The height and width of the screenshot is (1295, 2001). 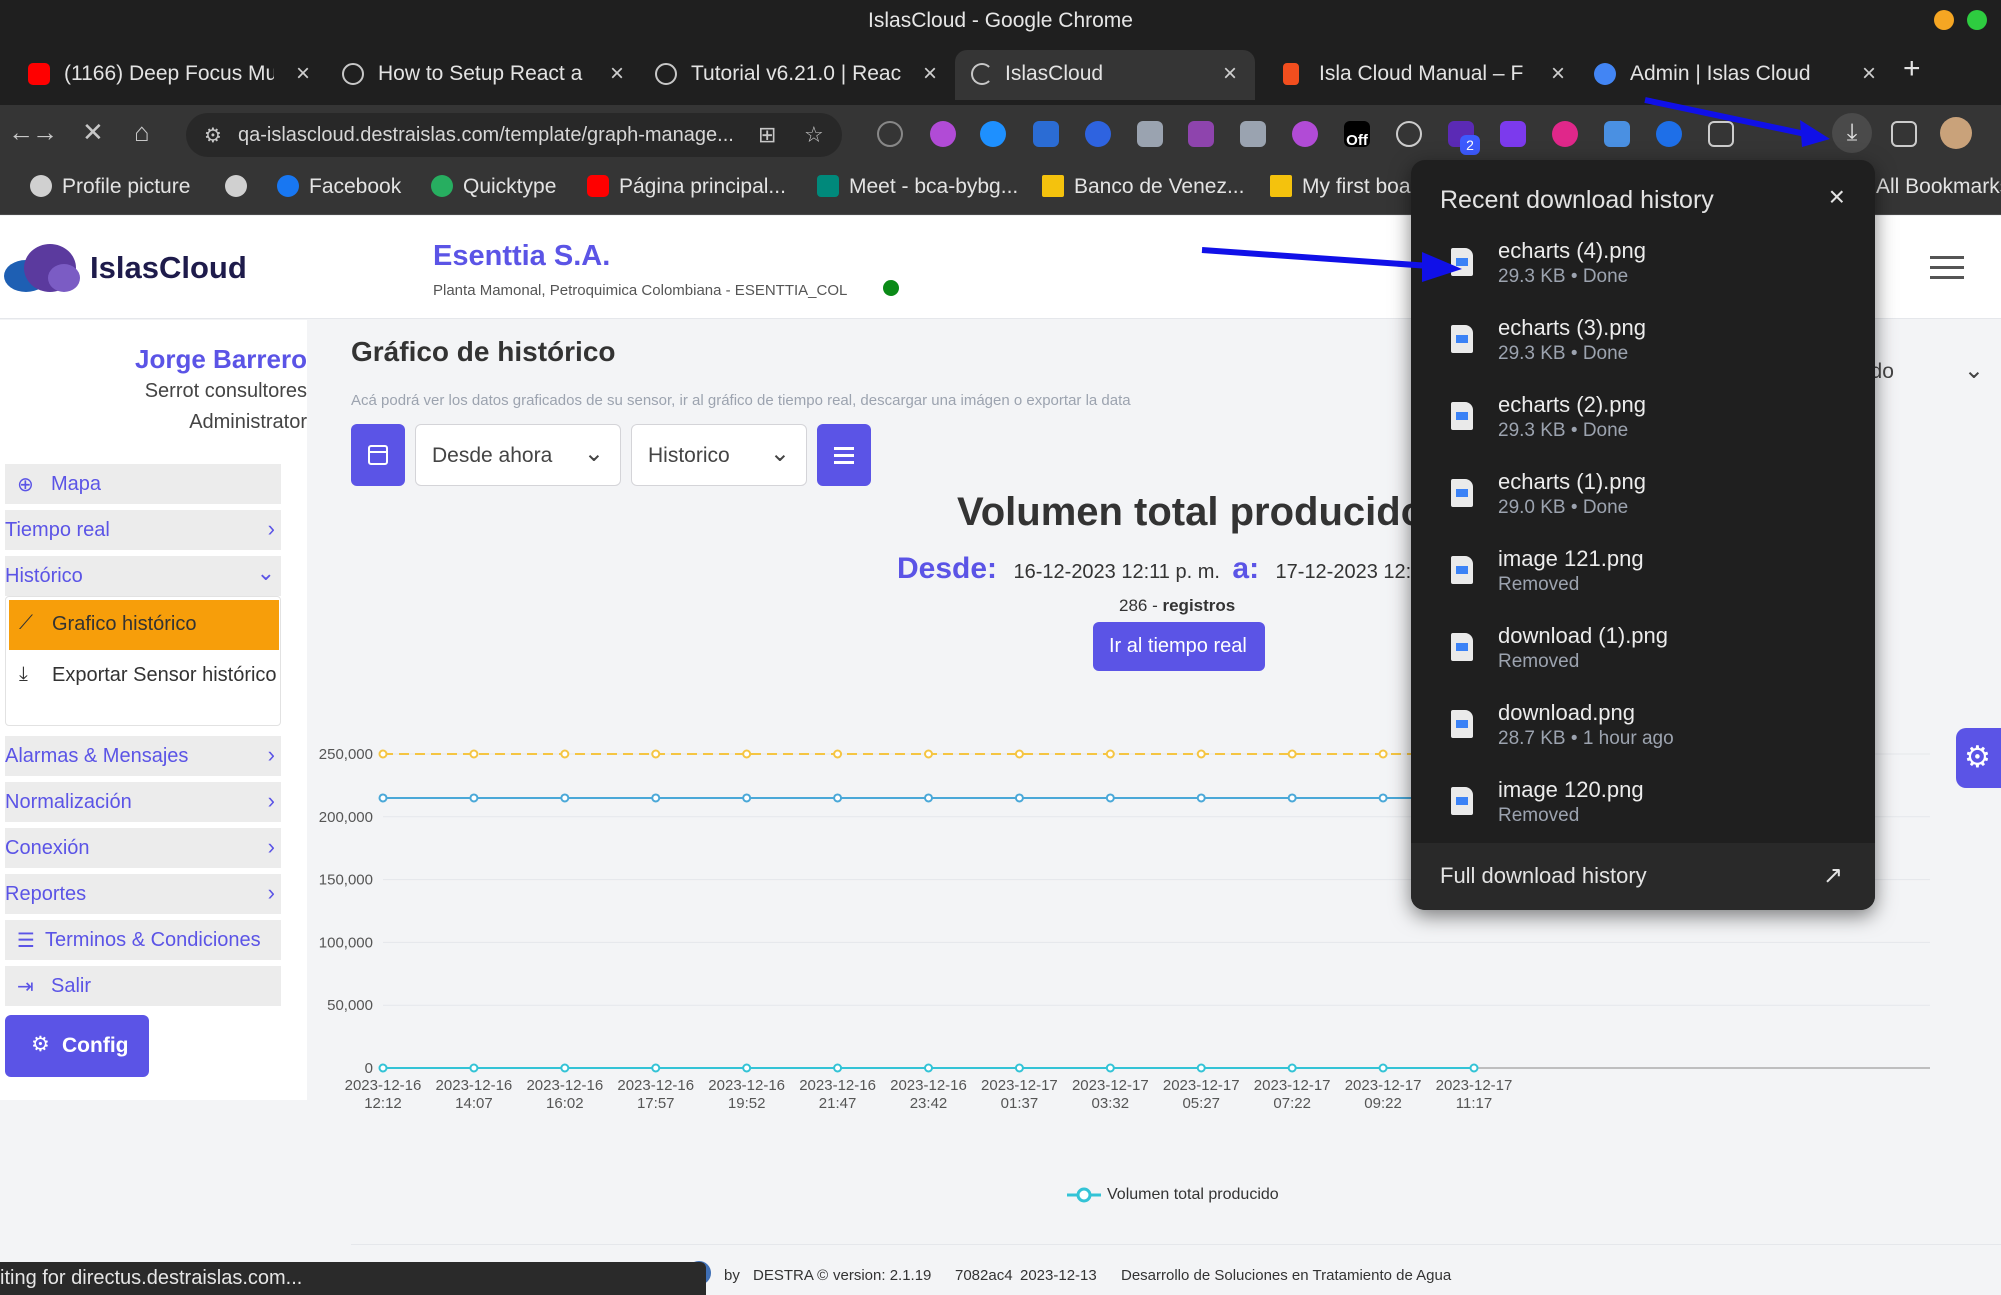 I want to click on download-item: echarts (2).png 29.3 KB • Done, so click(x=1643, y=426).